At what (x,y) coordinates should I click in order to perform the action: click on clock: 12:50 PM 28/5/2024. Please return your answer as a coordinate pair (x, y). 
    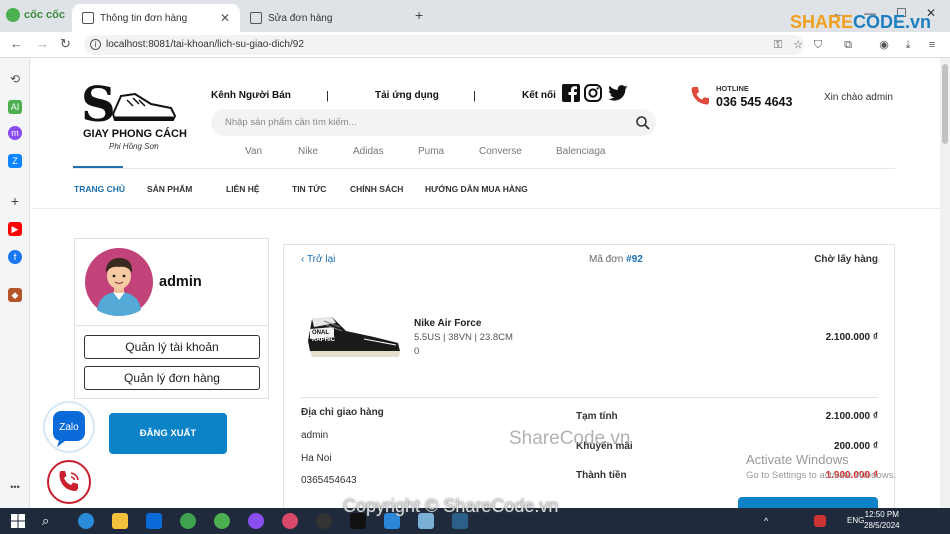
    Looking at the image, I should click on (882, 520).